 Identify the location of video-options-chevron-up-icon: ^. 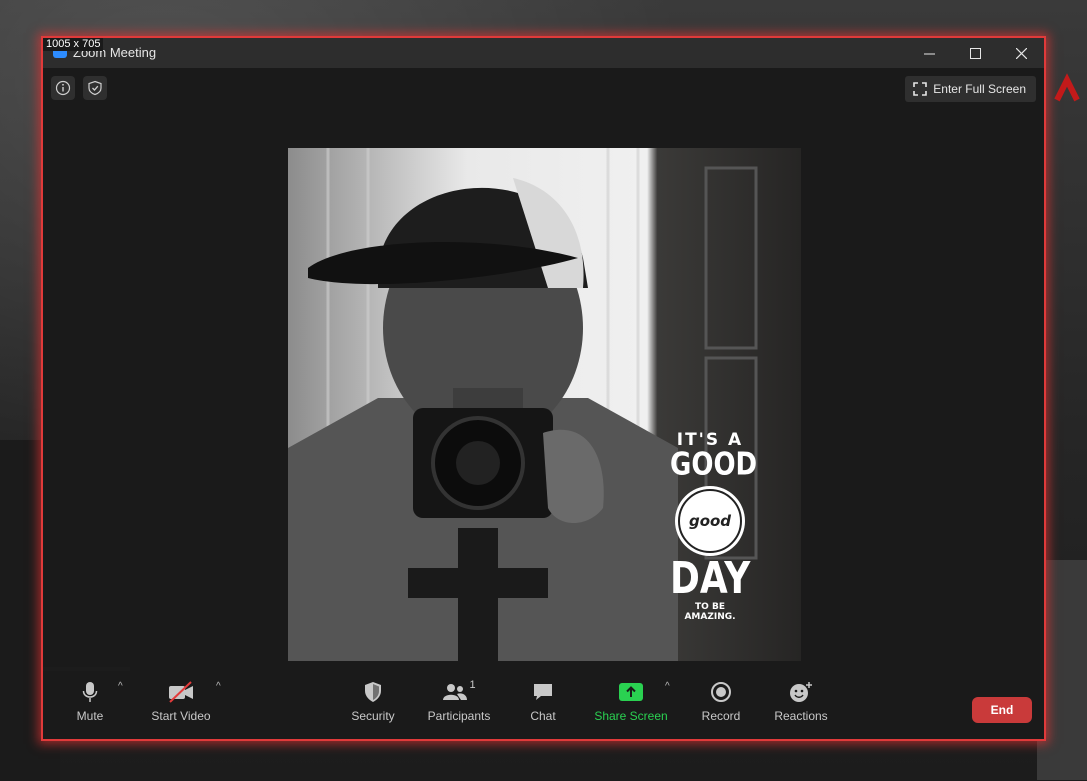
(218, 686).